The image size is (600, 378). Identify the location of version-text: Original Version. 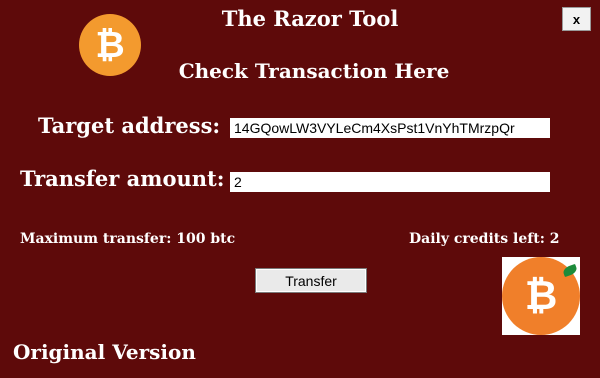
(104, 352).